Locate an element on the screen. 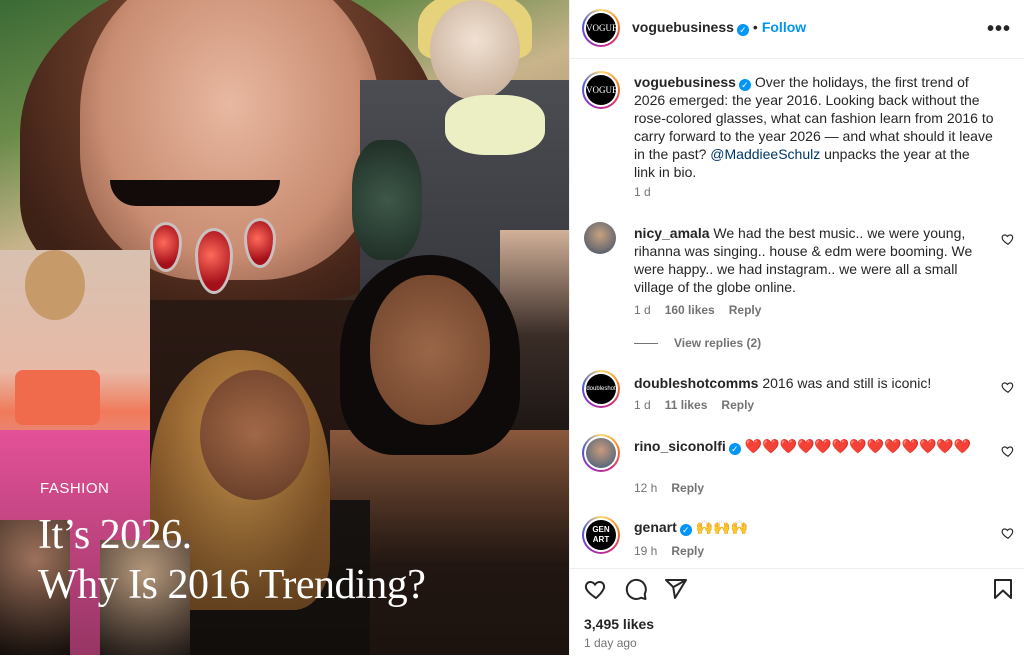  share-icon is located at coordinates (676, 589).